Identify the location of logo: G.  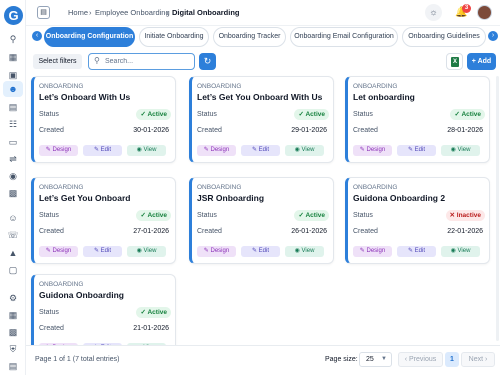
(13, 15).